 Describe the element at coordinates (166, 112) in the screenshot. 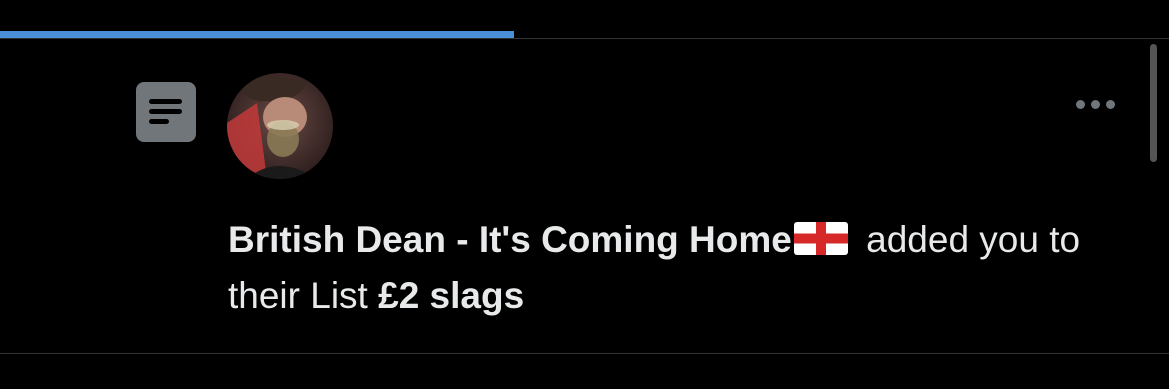

I see `list-icon` at that location.